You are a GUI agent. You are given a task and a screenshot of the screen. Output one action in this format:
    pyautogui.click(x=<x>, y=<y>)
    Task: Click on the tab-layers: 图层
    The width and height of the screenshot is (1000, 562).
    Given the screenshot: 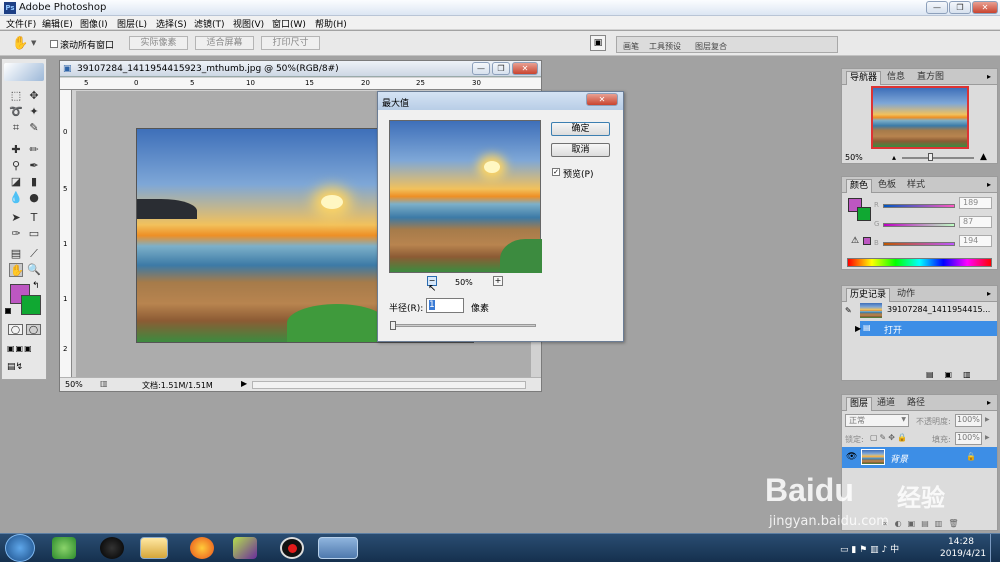 What is the action you would take?
    pyautogui.click(x=859, y=404)
    